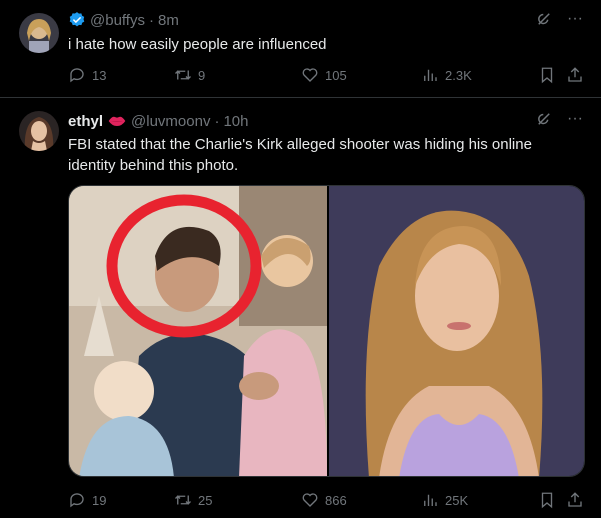 This screenshot has height=518, width=601. What do you see at coordinates (310, 500) in the screenshot?
I see `heart-icon` at bounding box center [310, 500].